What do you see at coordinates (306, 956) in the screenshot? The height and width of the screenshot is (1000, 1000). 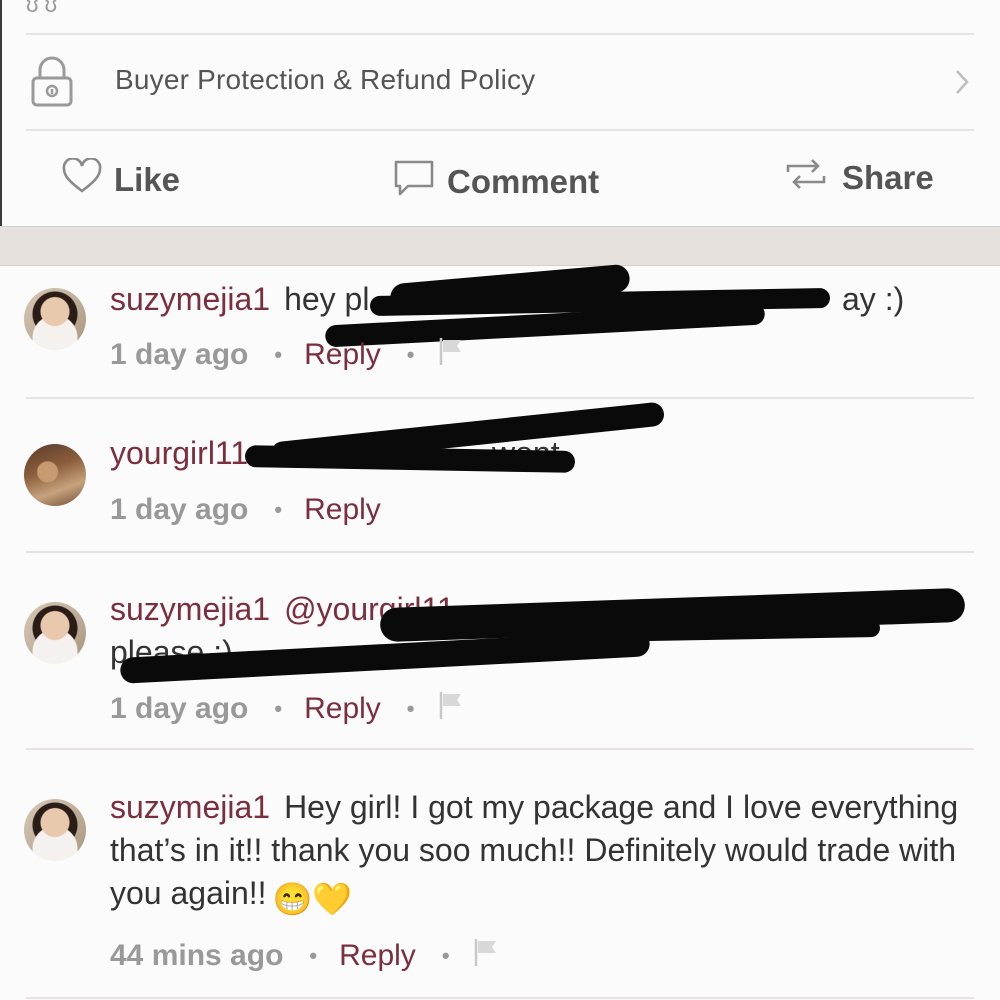 I see `comment-meta: 44 mins ago • Reply •` at bounding box center [306, 956].